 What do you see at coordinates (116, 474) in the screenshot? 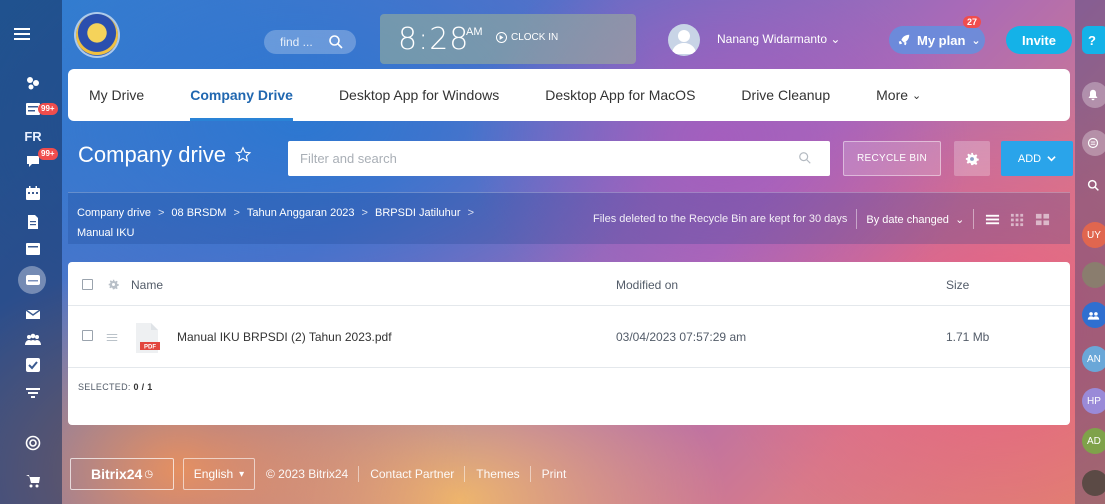
I see `bitrix24-label: Bitrix24` at bounding box center [116, 474].